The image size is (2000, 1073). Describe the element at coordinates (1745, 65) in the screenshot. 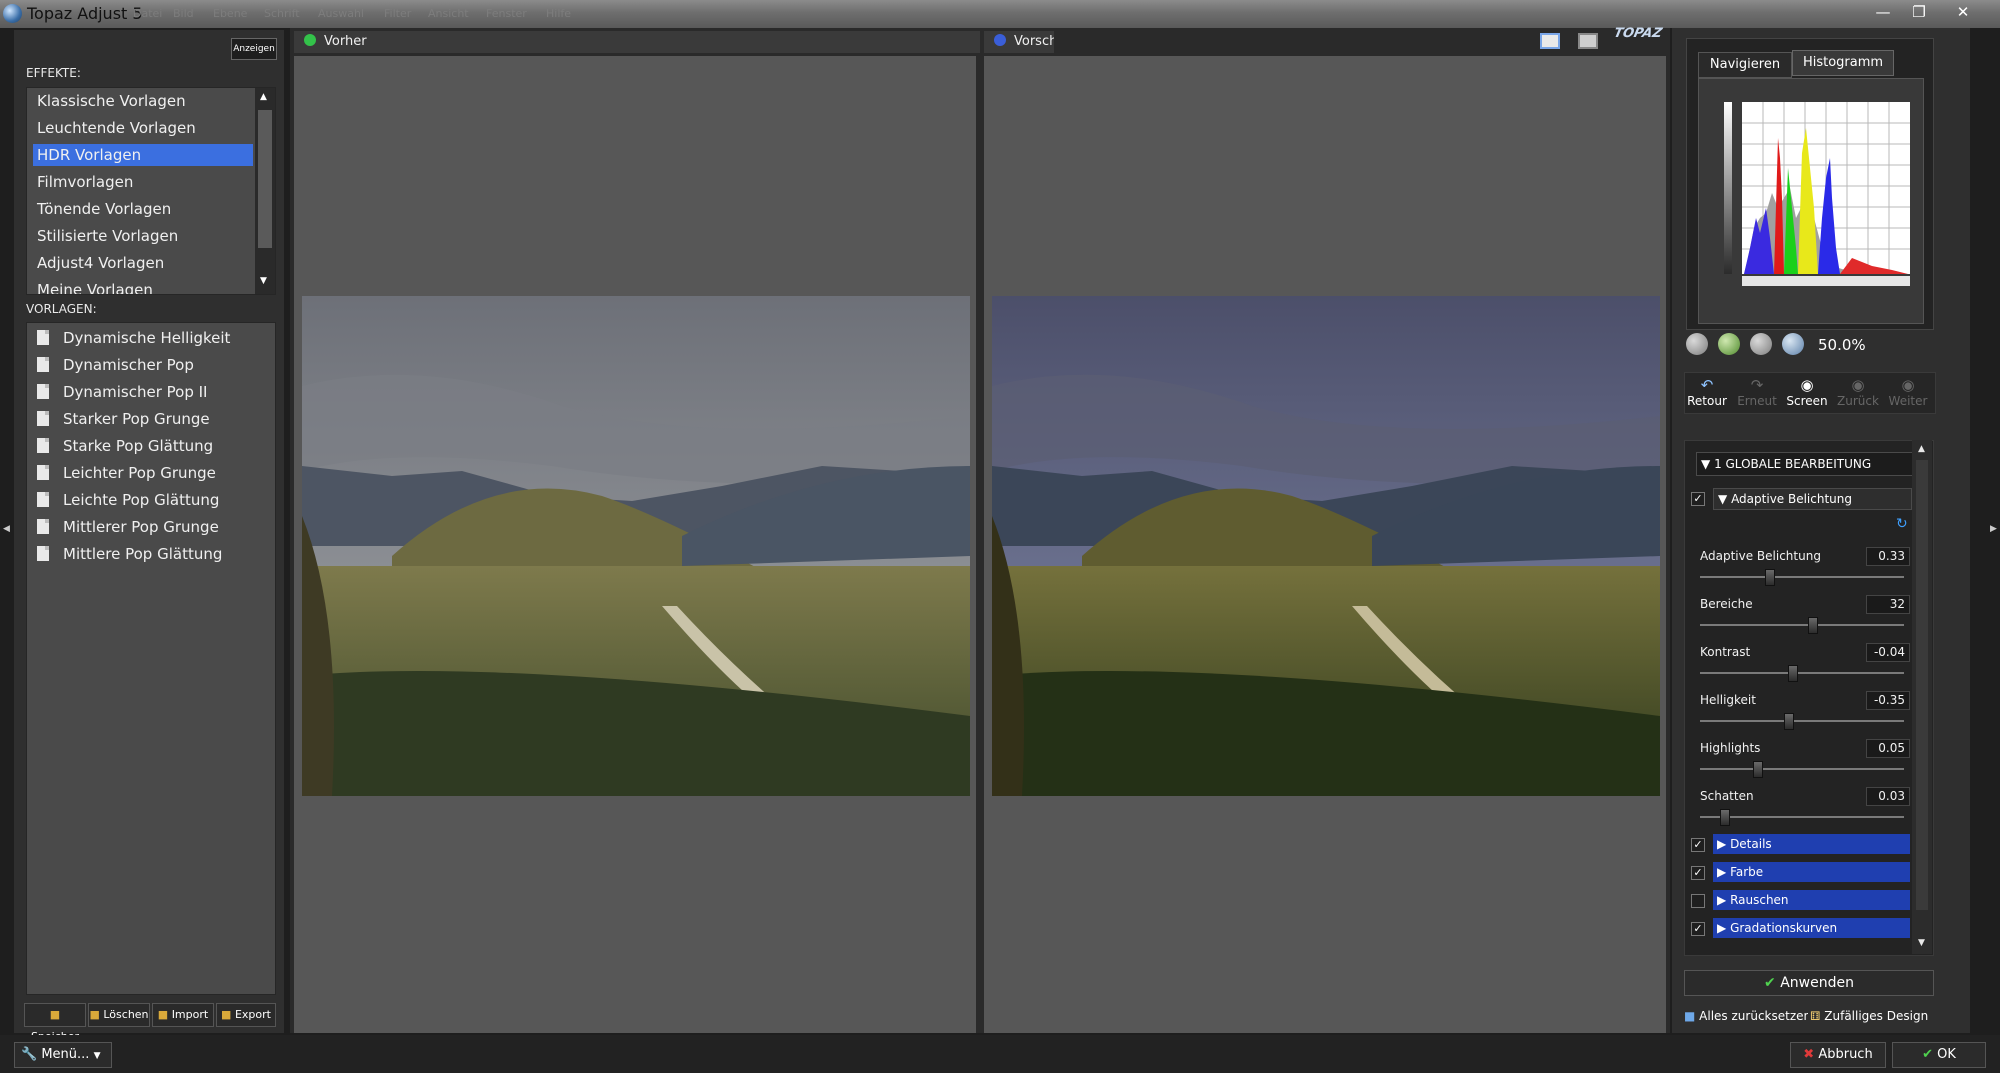

I see `tab-navigate: Navigieren` at that location.